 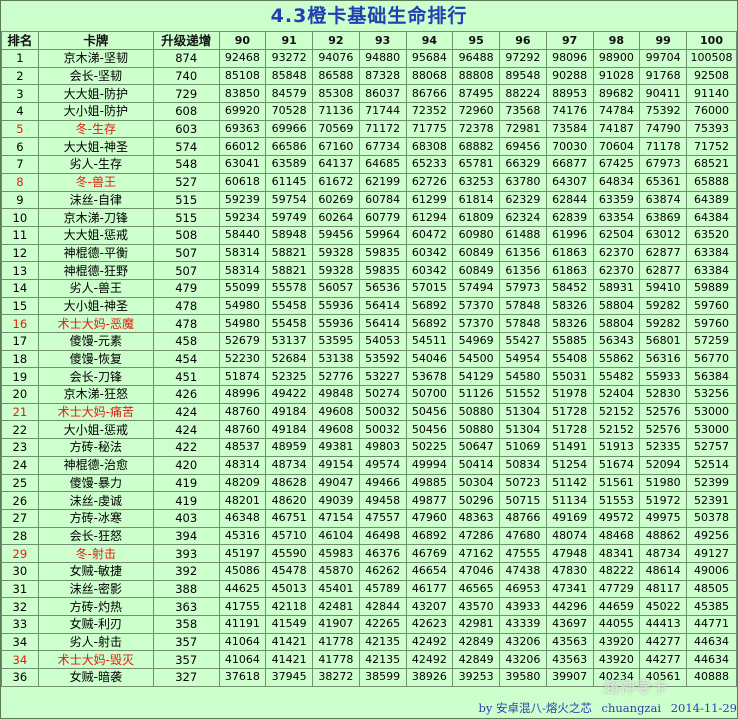 I want to click on level-value-cell: 47557, so click(x=382, y=518).